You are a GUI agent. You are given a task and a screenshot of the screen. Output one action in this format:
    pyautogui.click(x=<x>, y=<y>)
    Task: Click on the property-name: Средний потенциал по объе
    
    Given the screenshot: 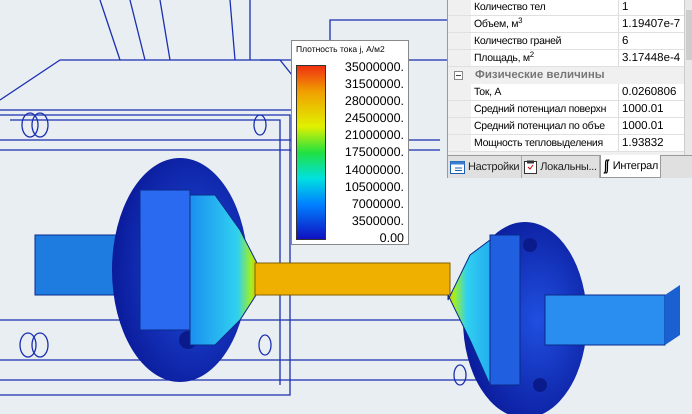 What is the action you would take?
    pyautogui.click(x=545, y=126)
    